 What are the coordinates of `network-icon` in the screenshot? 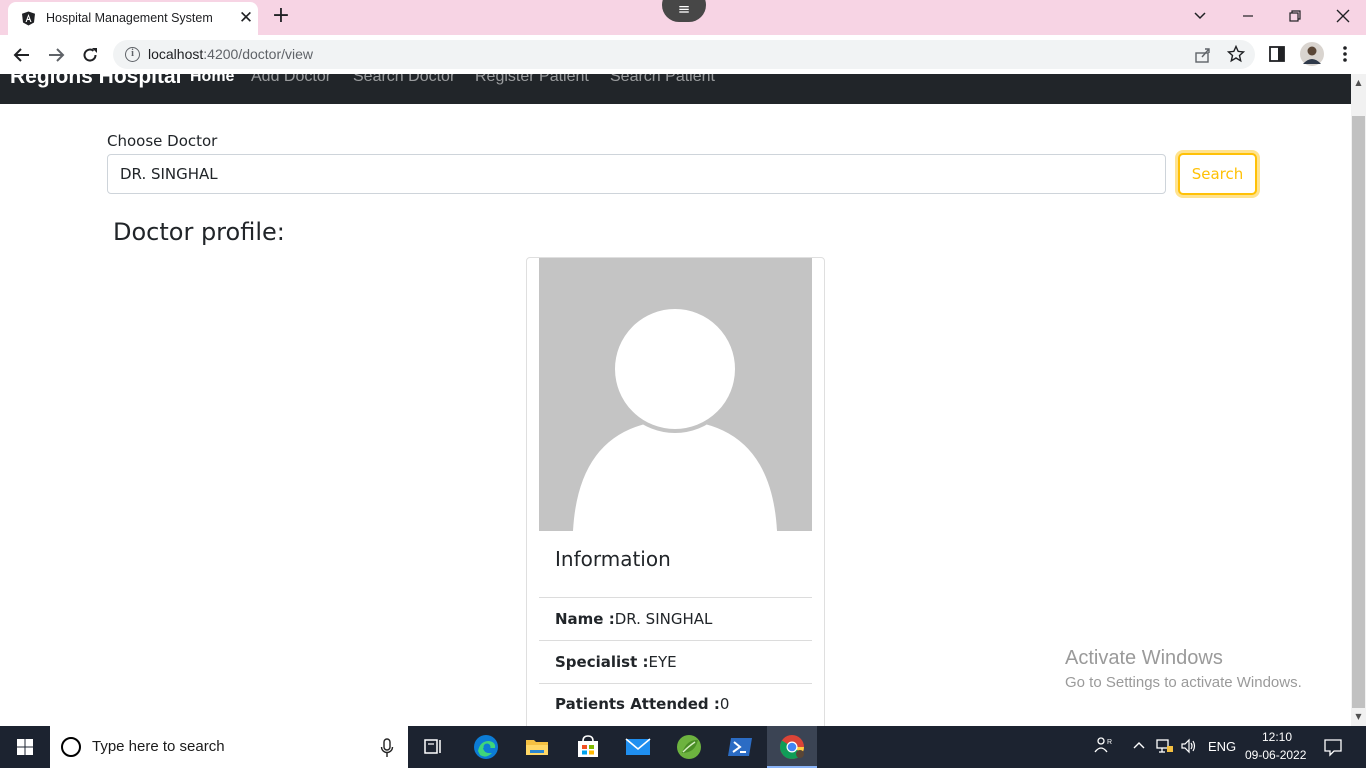 It's located at (1165, 747).